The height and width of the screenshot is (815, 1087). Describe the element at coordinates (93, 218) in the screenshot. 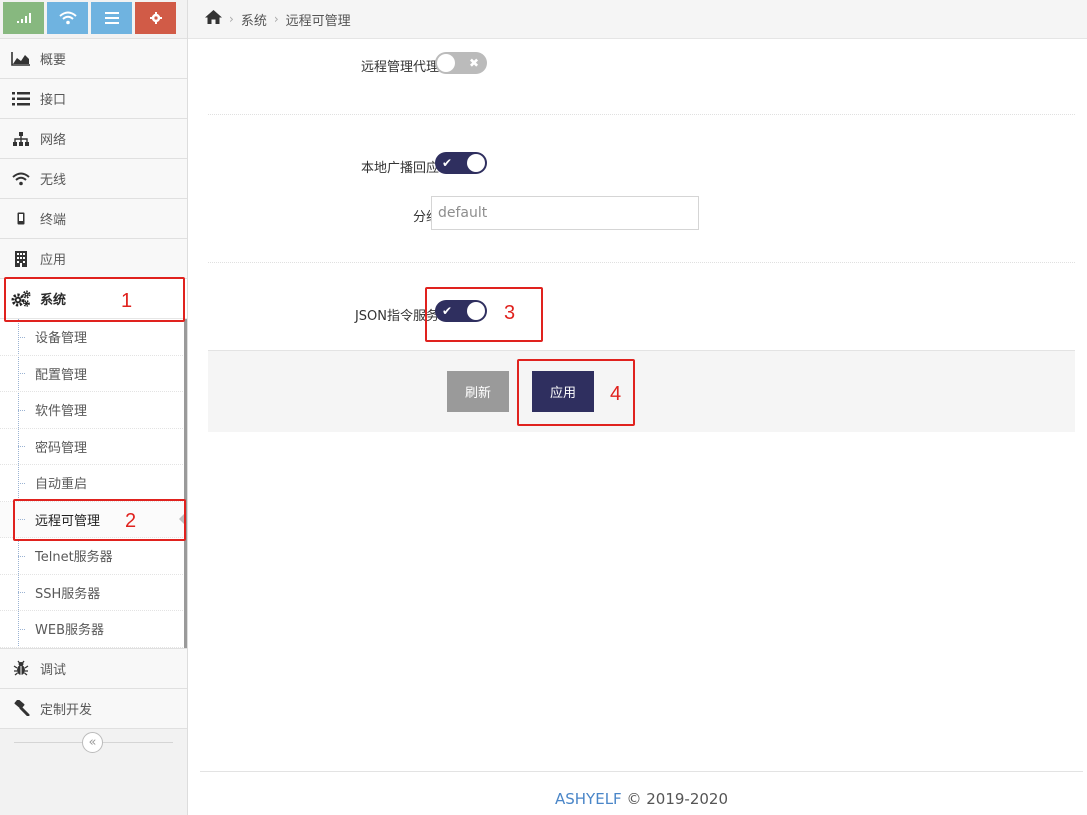

I see `nav-item-terminal: 终端` at that location.